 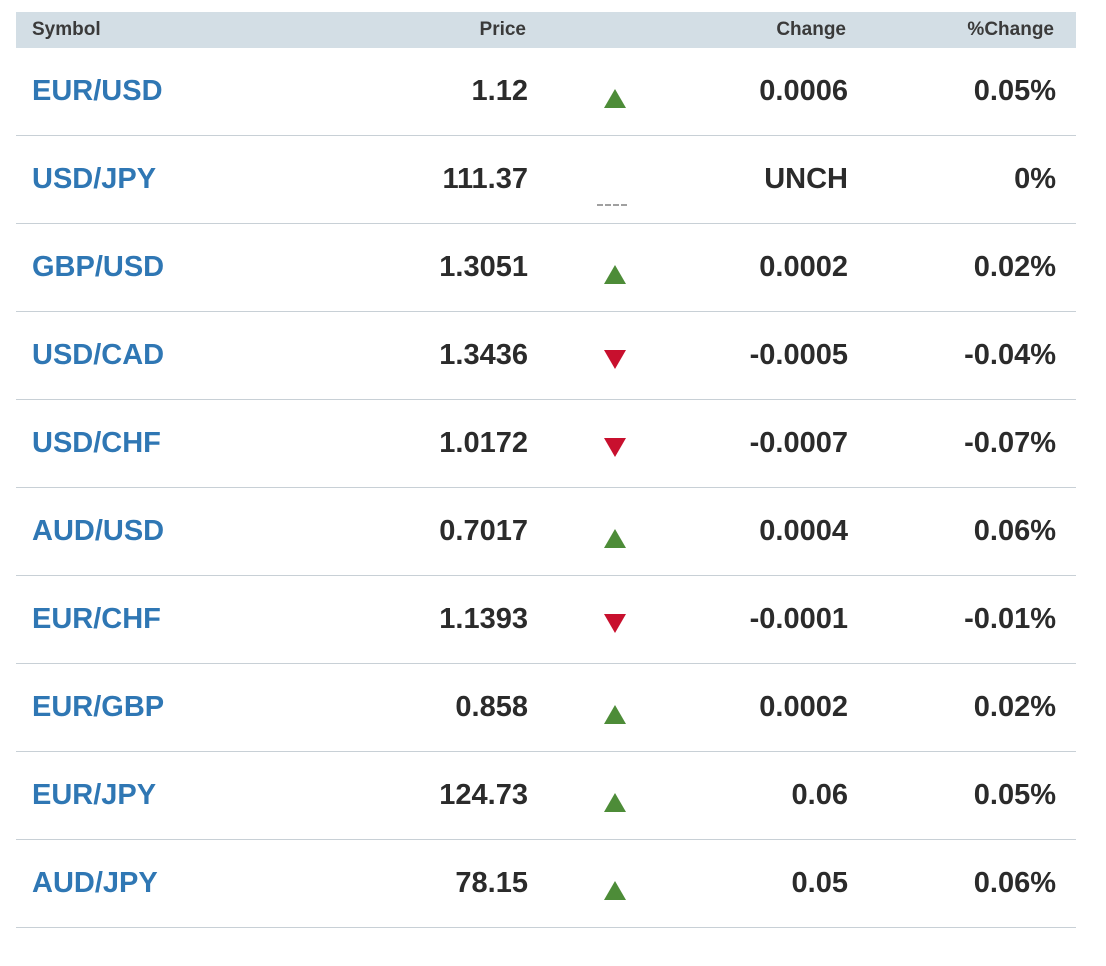 What do you see at coordinates (819, 883) in the screenshot?
I see `change-value: 0.05` at bounding box center [819, 883].